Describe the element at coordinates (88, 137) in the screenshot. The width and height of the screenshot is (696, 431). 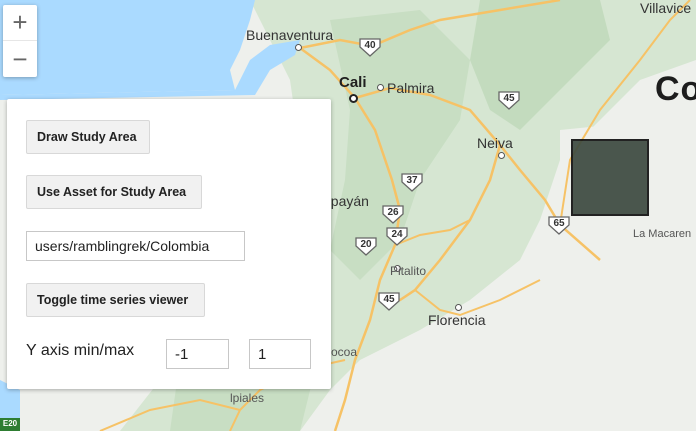
I see `draw-study-area-button: Draw Study Area` at that location.